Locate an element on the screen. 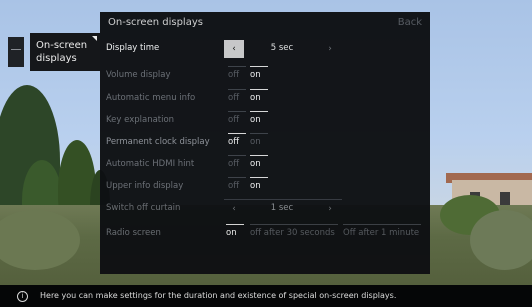 This screenshot has width=532, height=307. breadcrumb-label: On-screen displays is located at coordinates (62, 52).